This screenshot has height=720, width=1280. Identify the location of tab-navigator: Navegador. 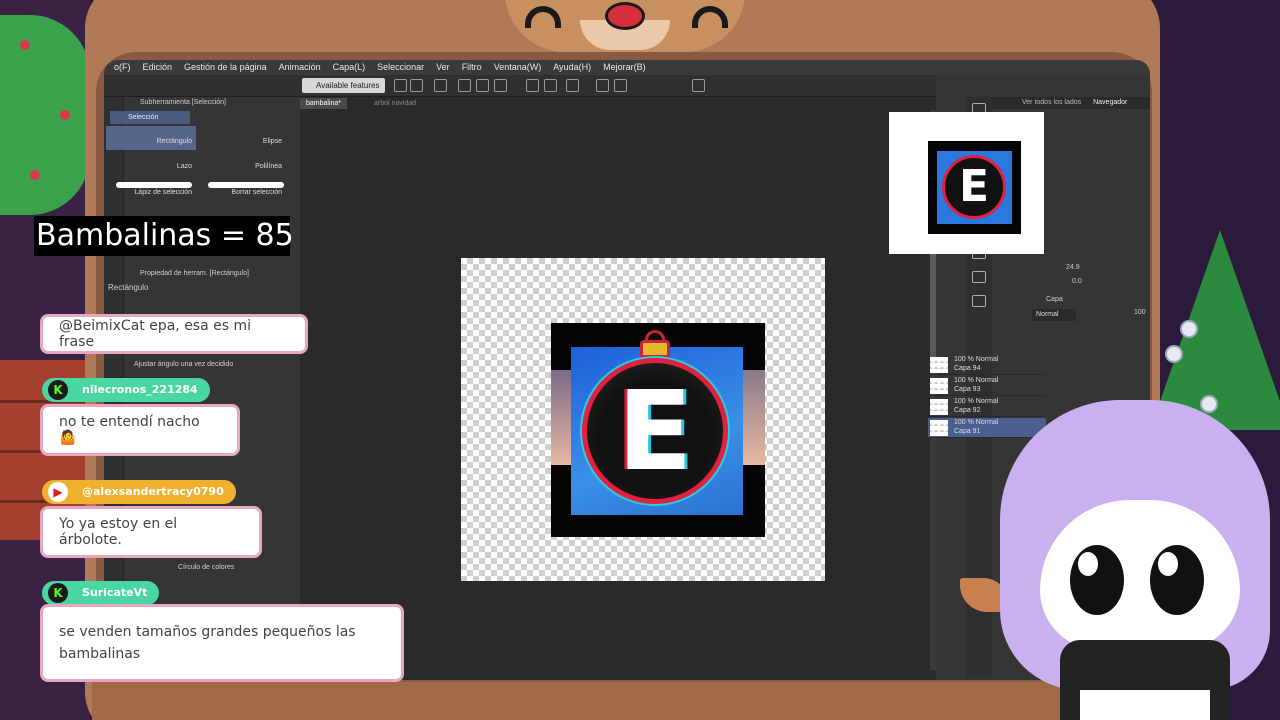
(1105, 102).